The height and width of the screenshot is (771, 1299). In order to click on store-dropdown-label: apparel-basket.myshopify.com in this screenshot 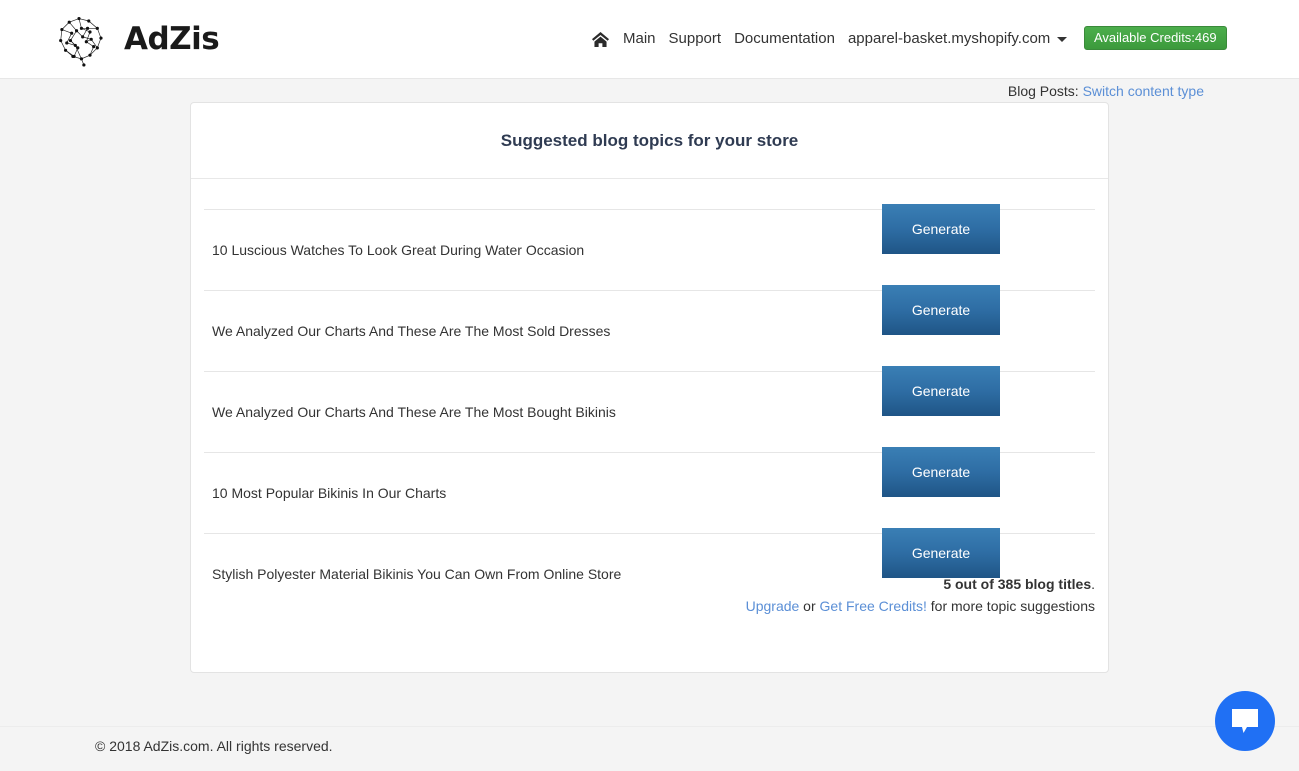, I will do `click(949, 38)`.